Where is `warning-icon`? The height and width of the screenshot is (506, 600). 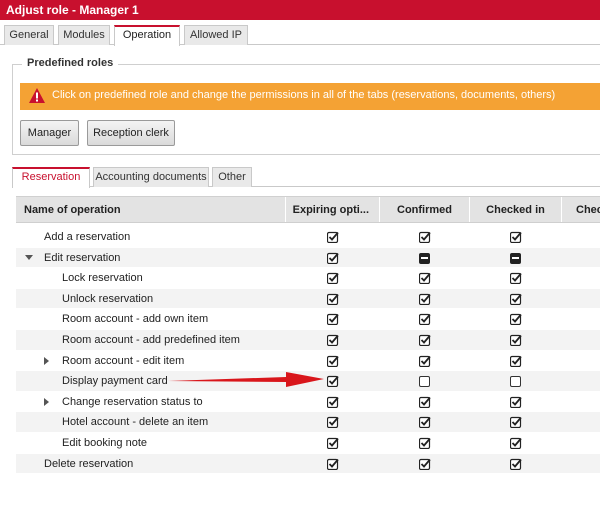 warning-icon is located at coordinates (37, 95).